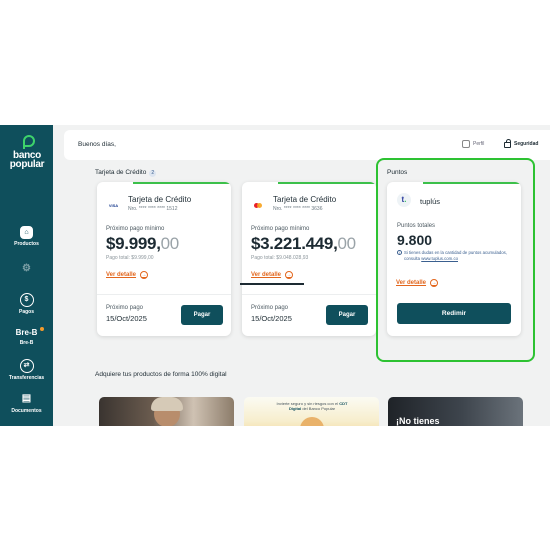 The image size is (550, 550). Describe the element at coordinates (26, 398) in the screenshot. I see `document-icon: ▤` at that location.